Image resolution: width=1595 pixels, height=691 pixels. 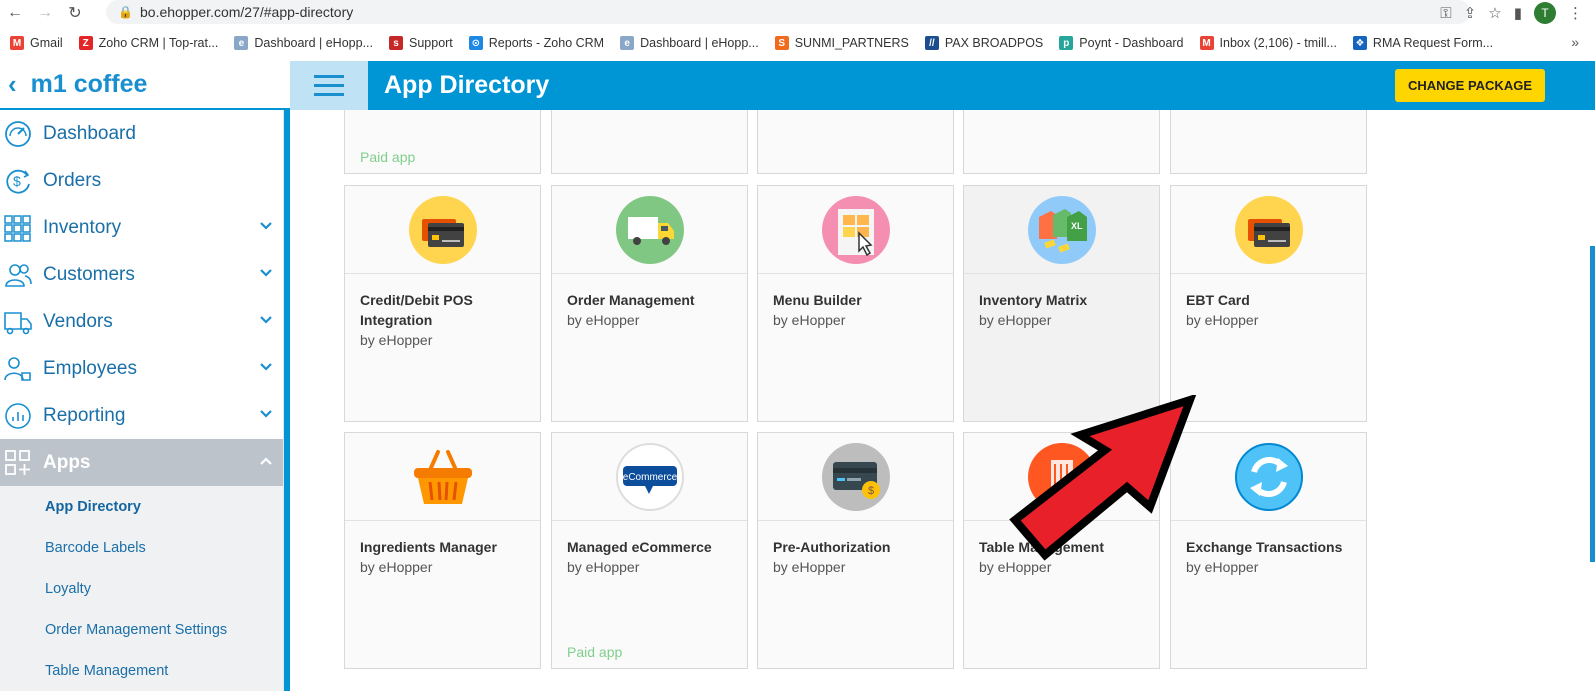 I want to click on sidebar-item-customers: Customers, so click(x=141, y=274).